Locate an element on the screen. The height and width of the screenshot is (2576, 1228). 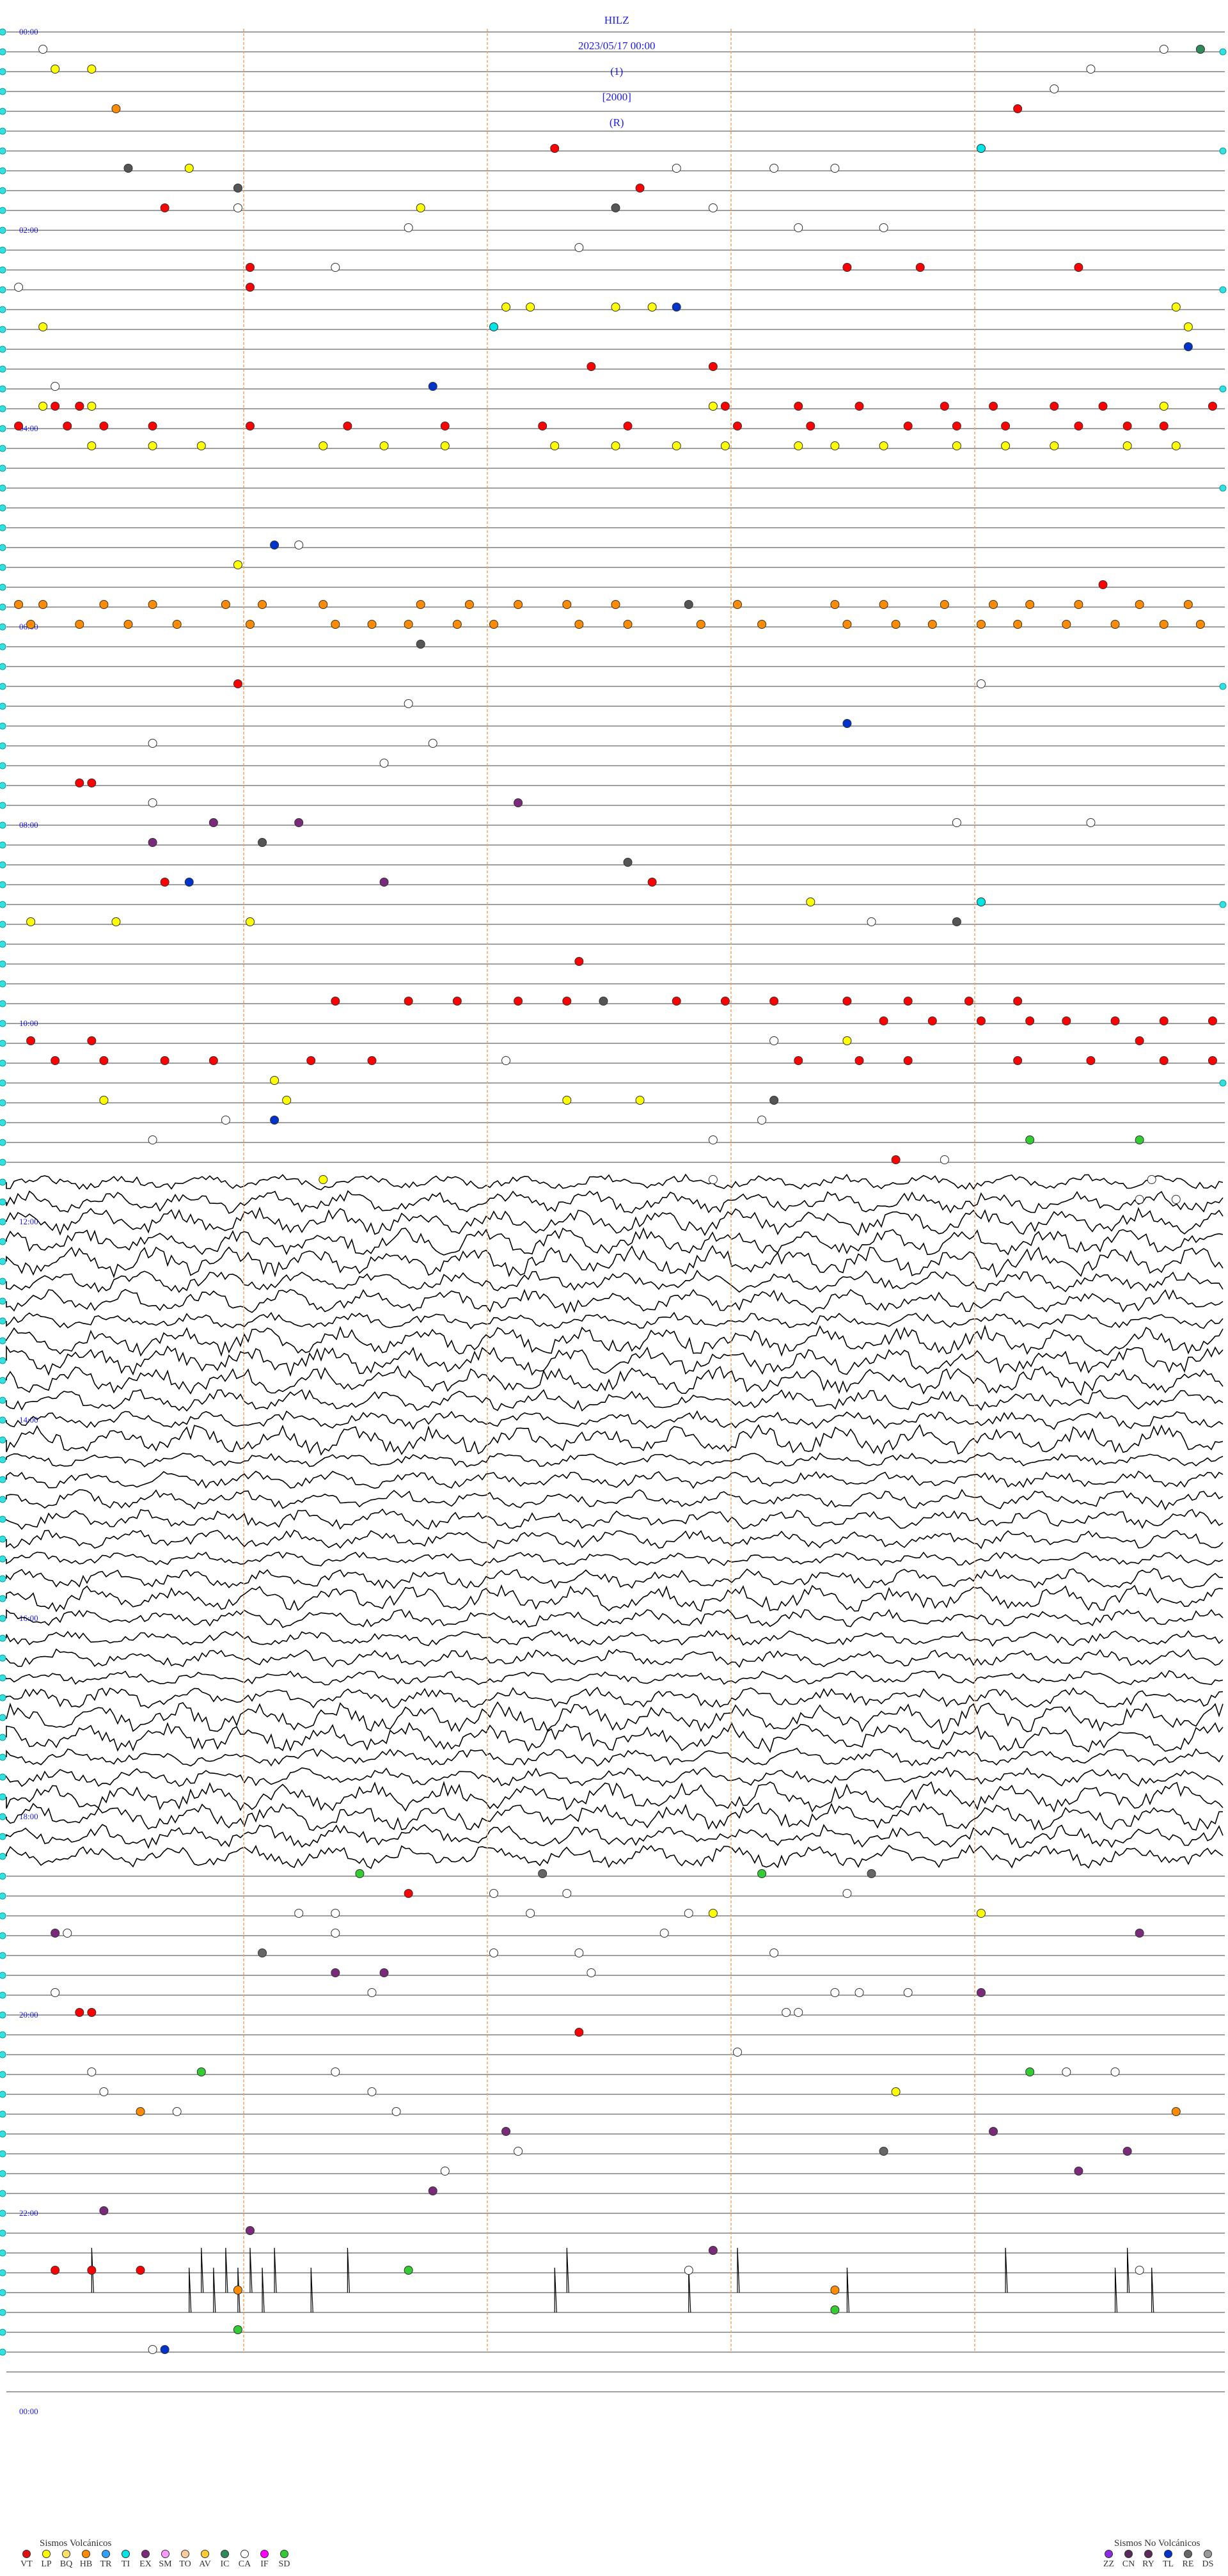
hour-label: 18:00 is located at coordinates (28, 1816).